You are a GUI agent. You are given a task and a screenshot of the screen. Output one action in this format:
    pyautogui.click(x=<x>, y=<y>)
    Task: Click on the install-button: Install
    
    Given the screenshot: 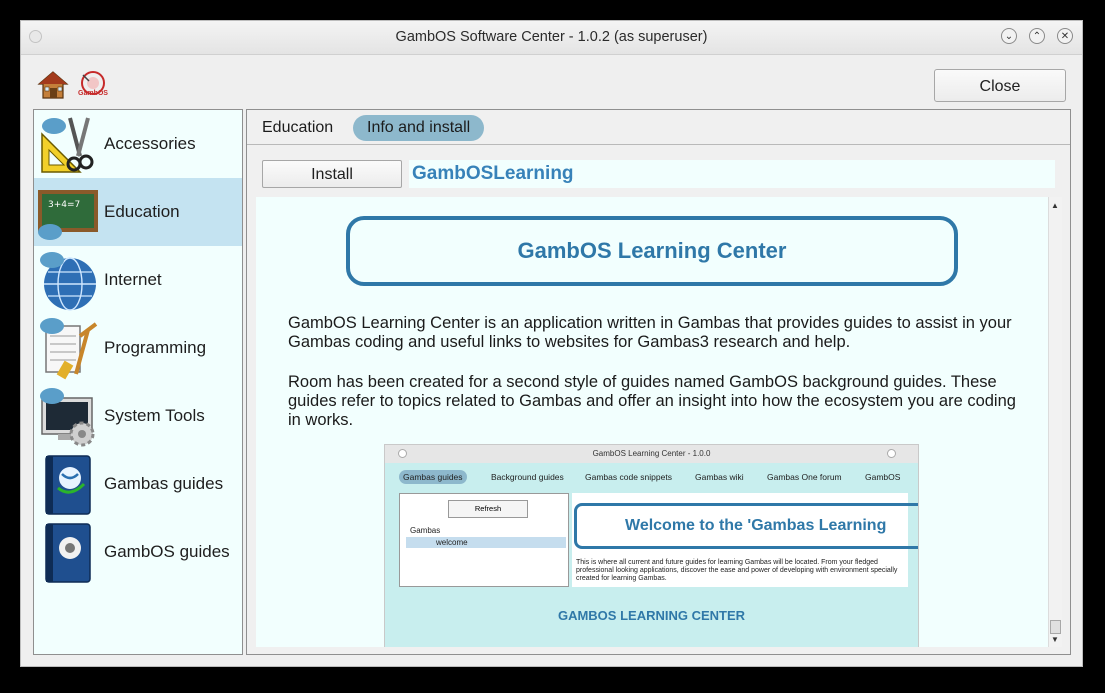 What is the action you would take?
    pyautogui.click(x=332, y=174)
    